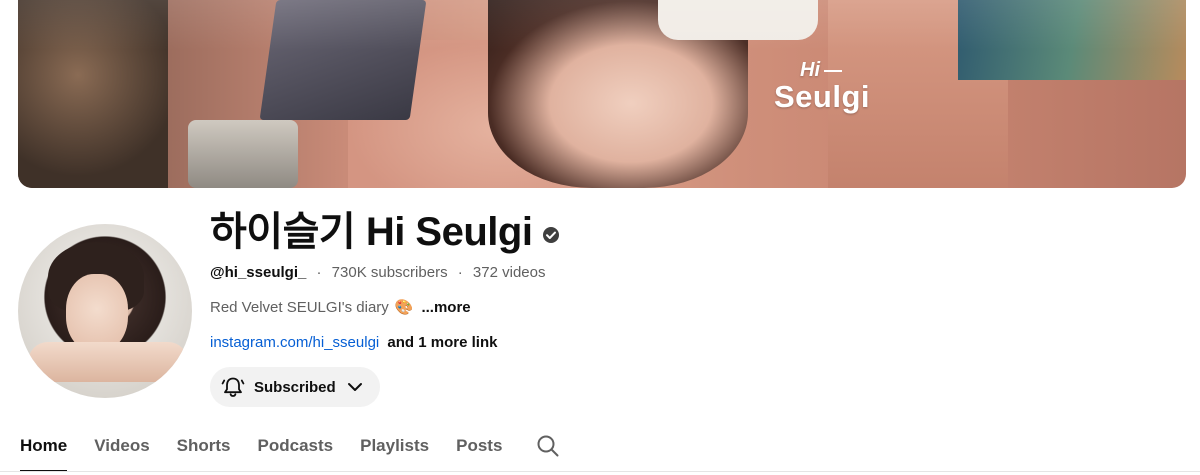 The width and height of the screenshot is (1200, 475). Describe the element at coordinates (204, 448) in the screenshot. I see `tab-shorts: Shorts` at that location.